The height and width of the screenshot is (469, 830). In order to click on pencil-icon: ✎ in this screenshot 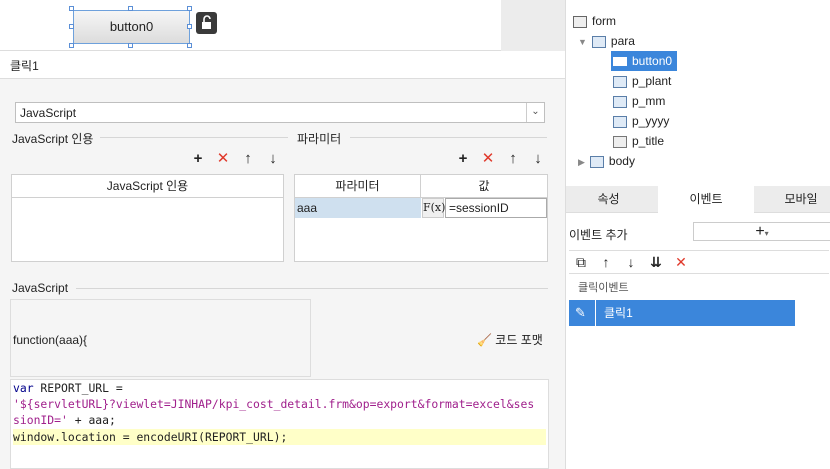, I will do `click(580, 312)`.